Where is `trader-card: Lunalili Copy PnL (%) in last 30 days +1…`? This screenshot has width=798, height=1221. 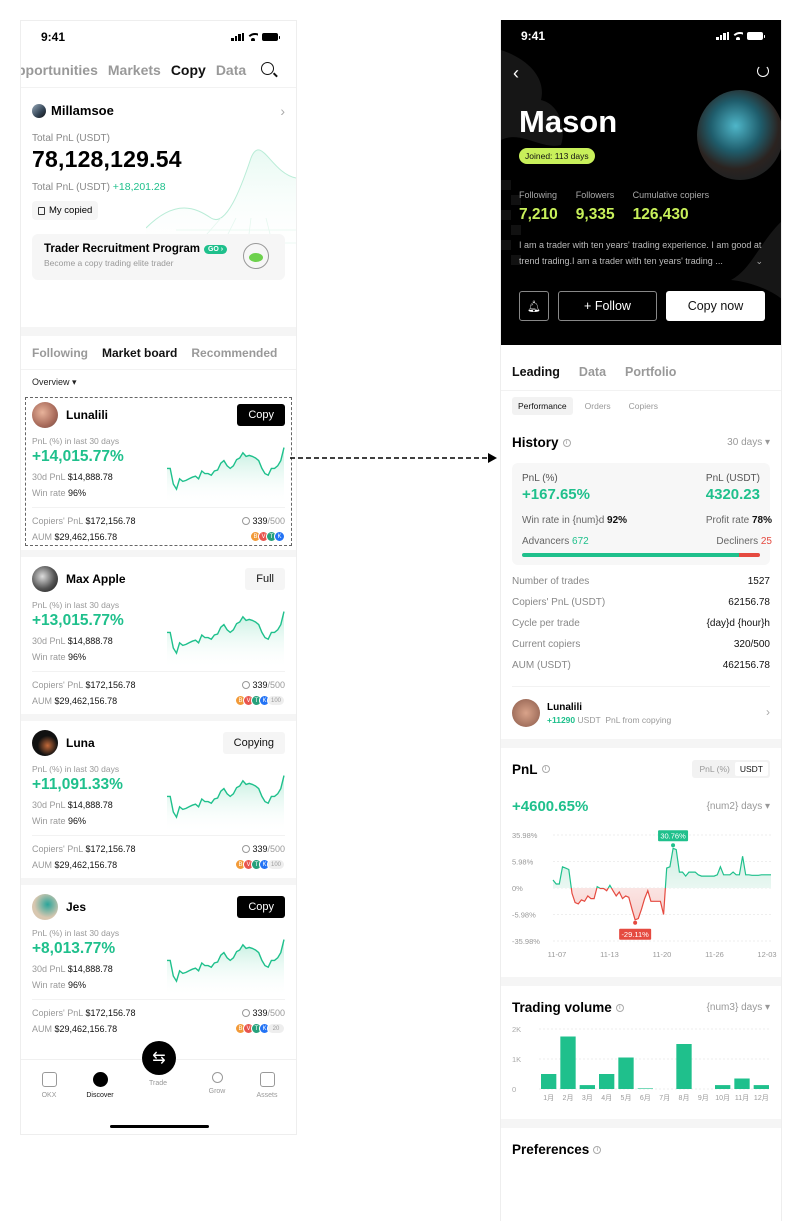
trader-card: Lunalili Copy PnL (%) in last 30 days +1… is located at coordinates (158, 471).